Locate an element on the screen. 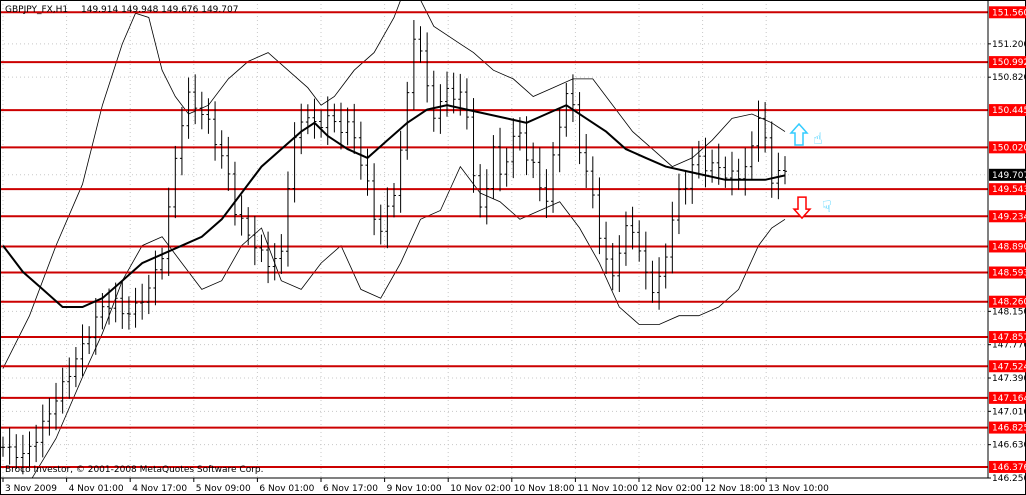  level-price-label: 147.164 is located at coordinates (1009, 399).